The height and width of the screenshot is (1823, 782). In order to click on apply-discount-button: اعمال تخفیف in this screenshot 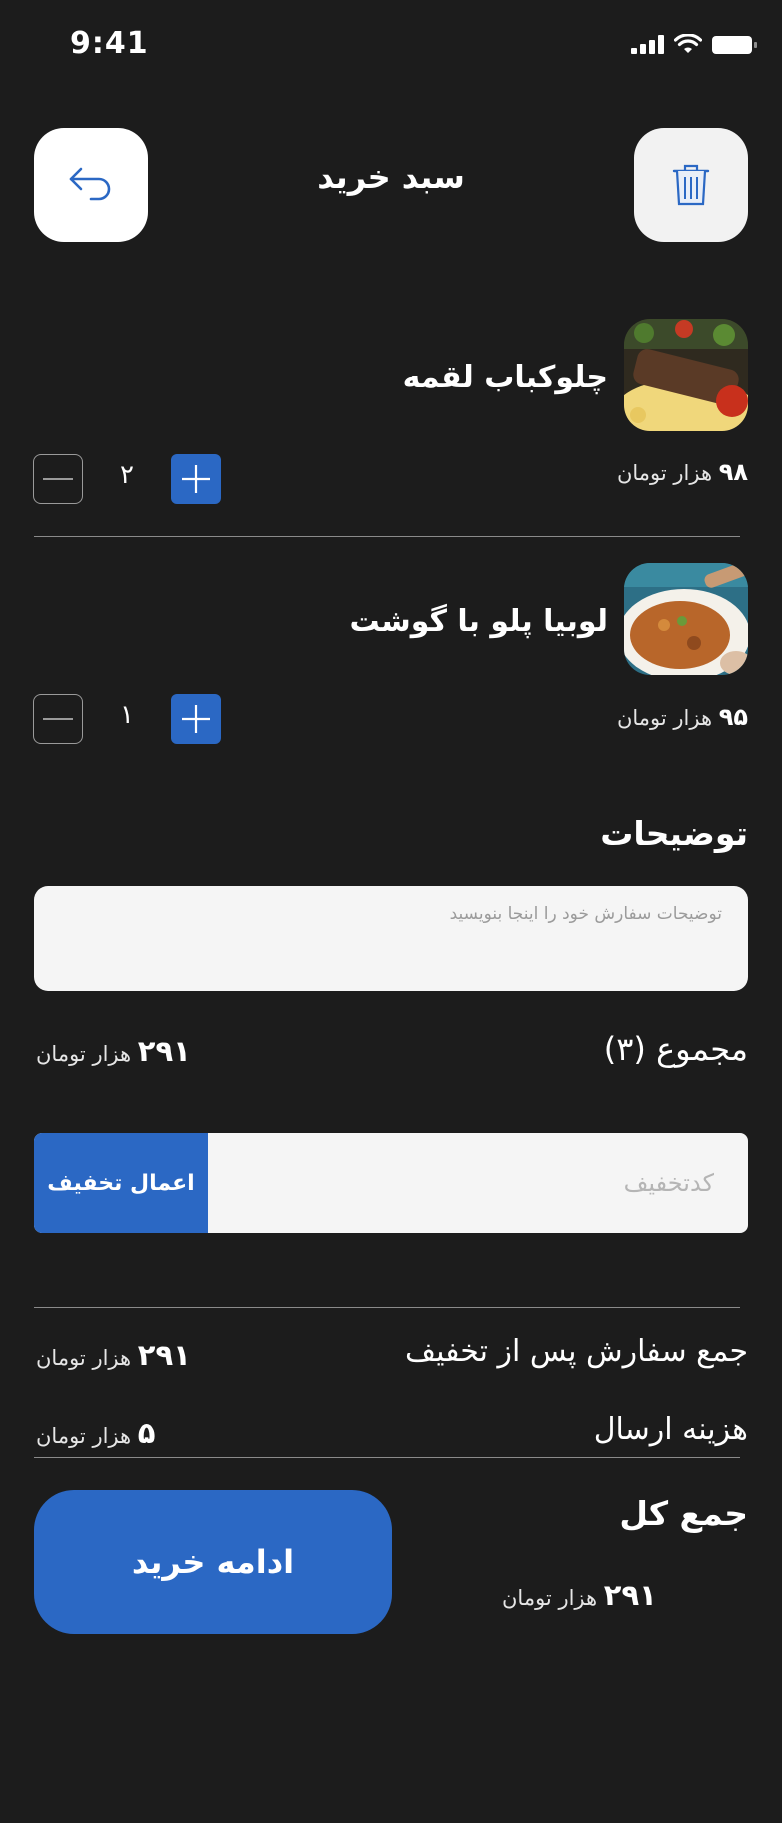, I will do `click(121, 1183)`.